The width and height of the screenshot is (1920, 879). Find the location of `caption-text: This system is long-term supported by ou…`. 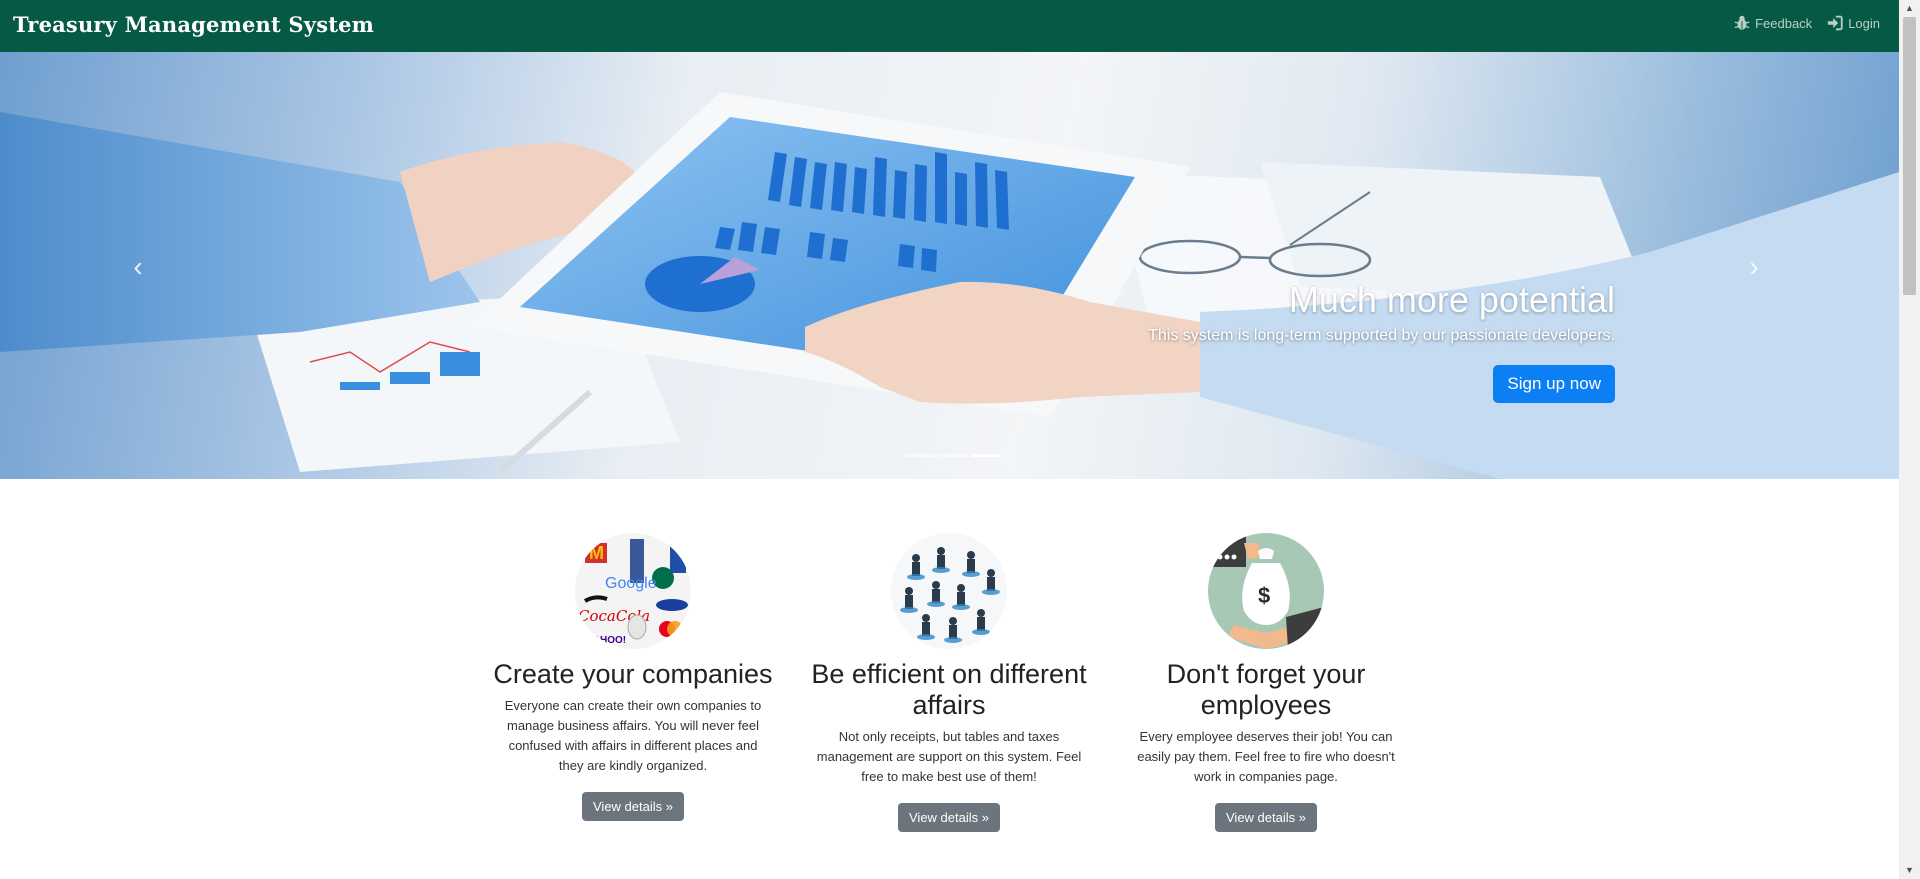

caption-text: This system is long-term supported by ou… is located at coordinates (1381, 335).